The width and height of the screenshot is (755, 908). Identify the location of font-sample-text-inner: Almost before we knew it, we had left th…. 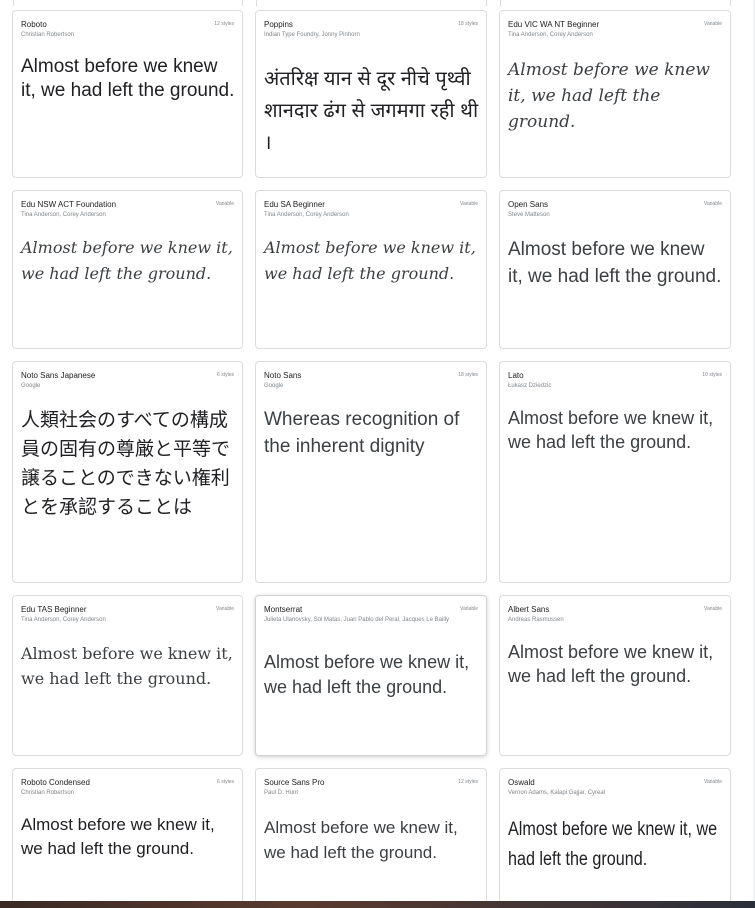
(613, 844).